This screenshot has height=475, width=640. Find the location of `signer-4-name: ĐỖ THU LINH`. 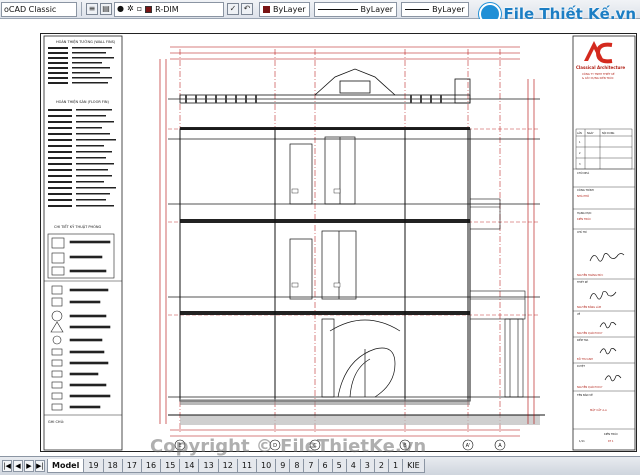

signer-4-name: ĐỖ THU LINH is located at coordinates (585, 359).